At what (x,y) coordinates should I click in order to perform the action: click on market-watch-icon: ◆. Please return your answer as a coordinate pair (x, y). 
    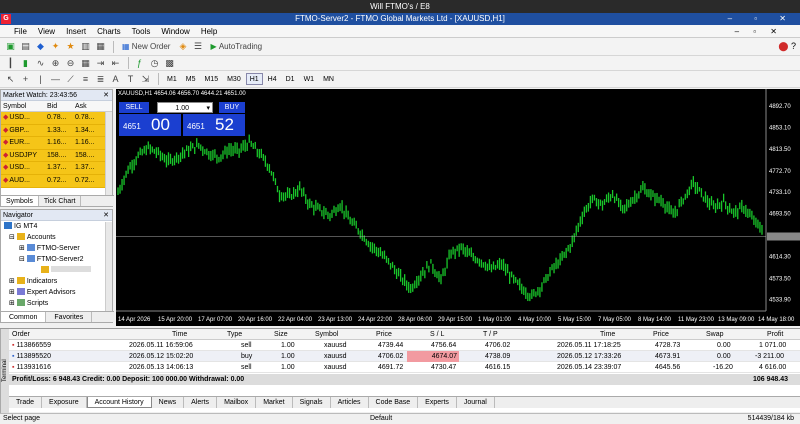
    Looking at the image, I should click on (40, 46).